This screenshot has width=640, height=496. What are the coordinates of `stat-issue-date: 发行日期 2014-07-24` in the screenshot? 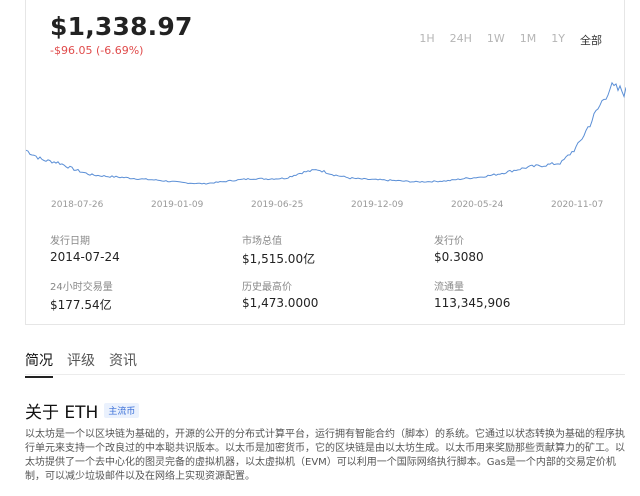 It's located at (85, 248).